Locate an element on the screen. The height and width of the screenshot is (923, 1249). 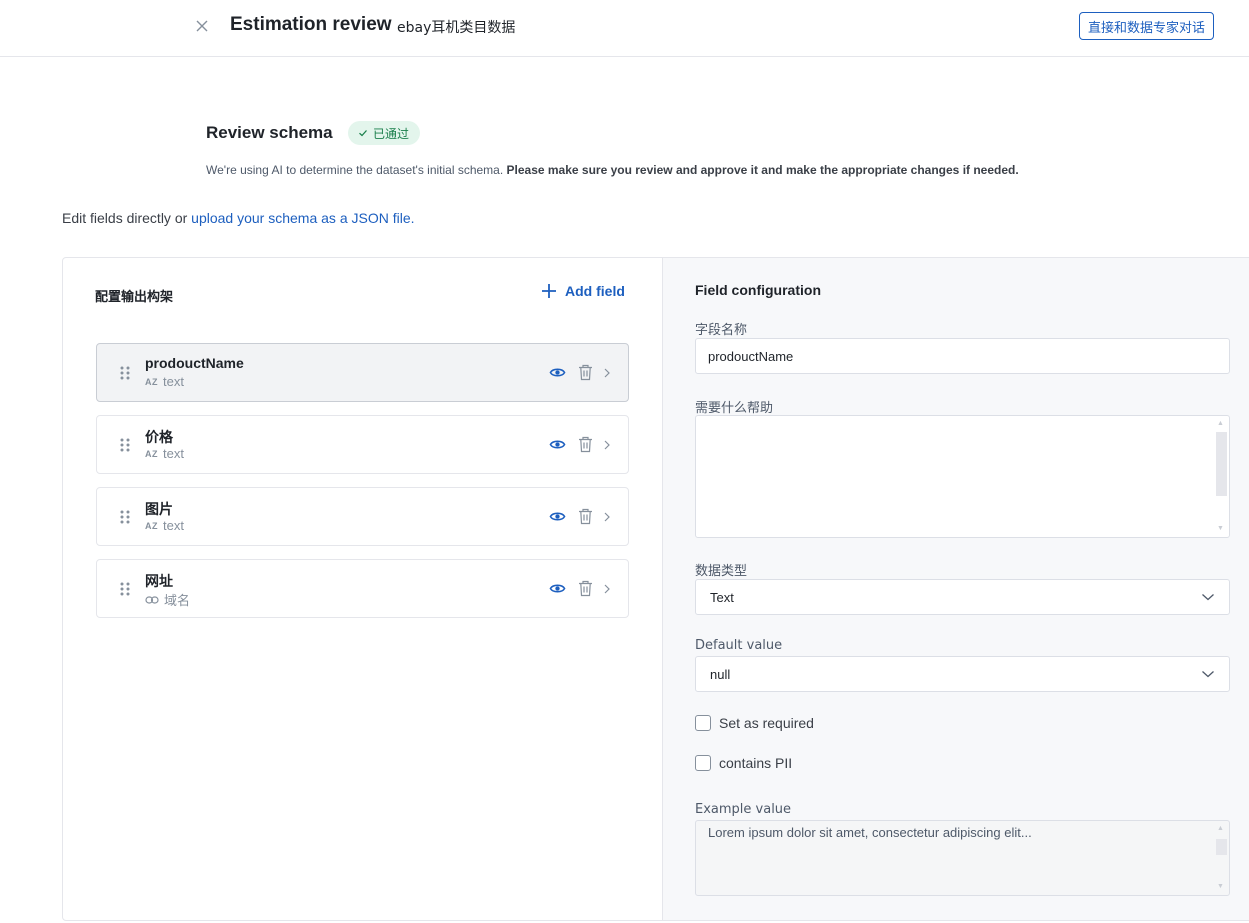
field-type-label: 域名 is located at coordinates (177, 600).